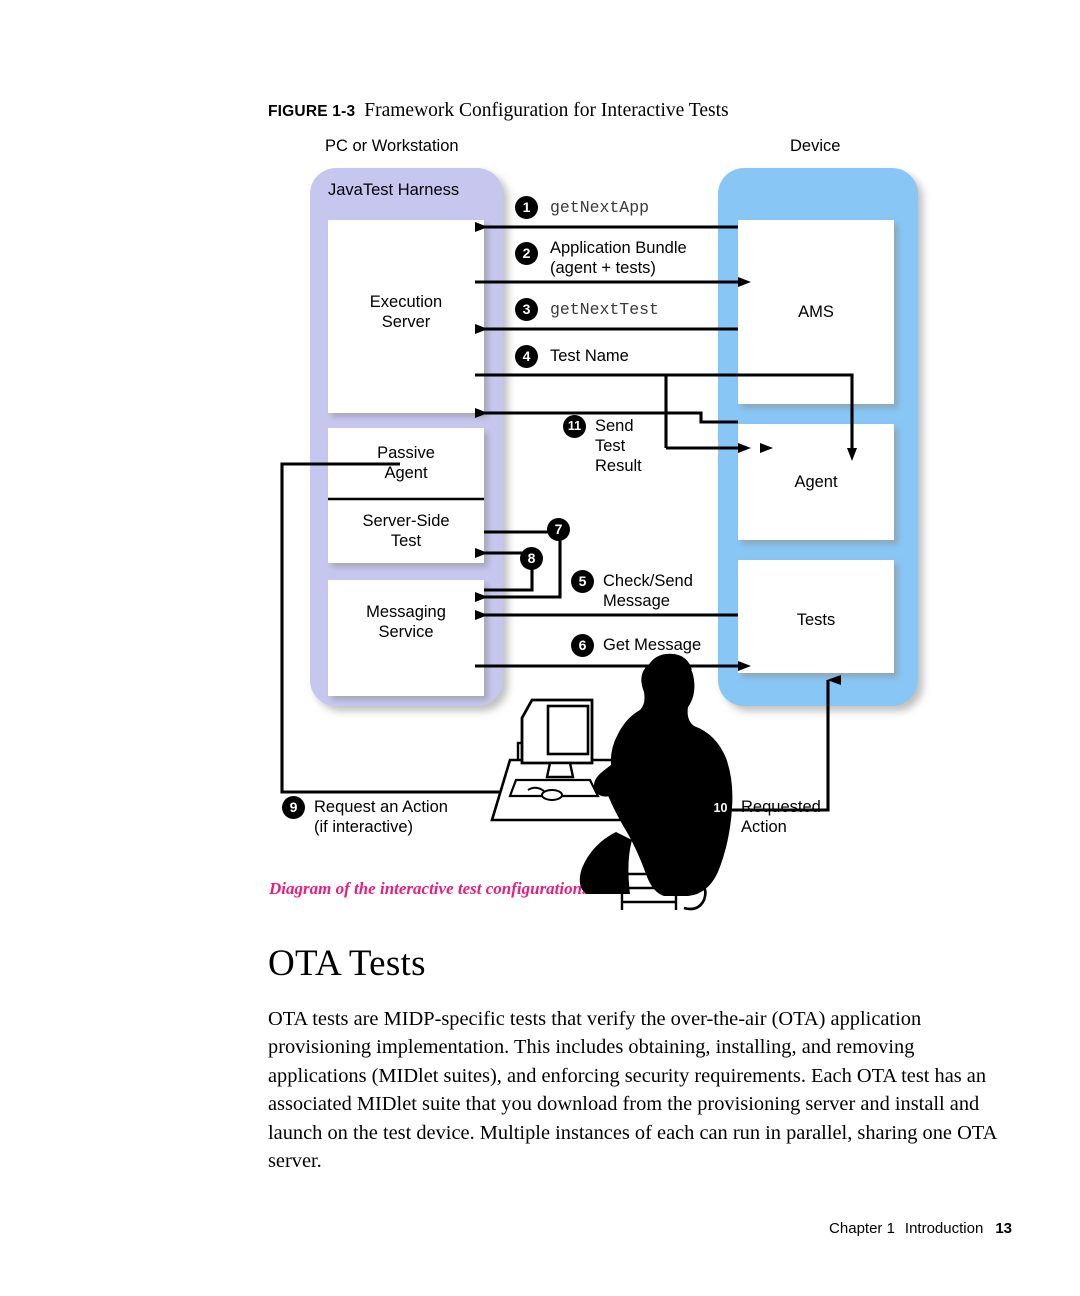  Describe the element at coordinates (406, 453) in the screenshot. I see `passive-agent-label-line1: Passive` at that location.